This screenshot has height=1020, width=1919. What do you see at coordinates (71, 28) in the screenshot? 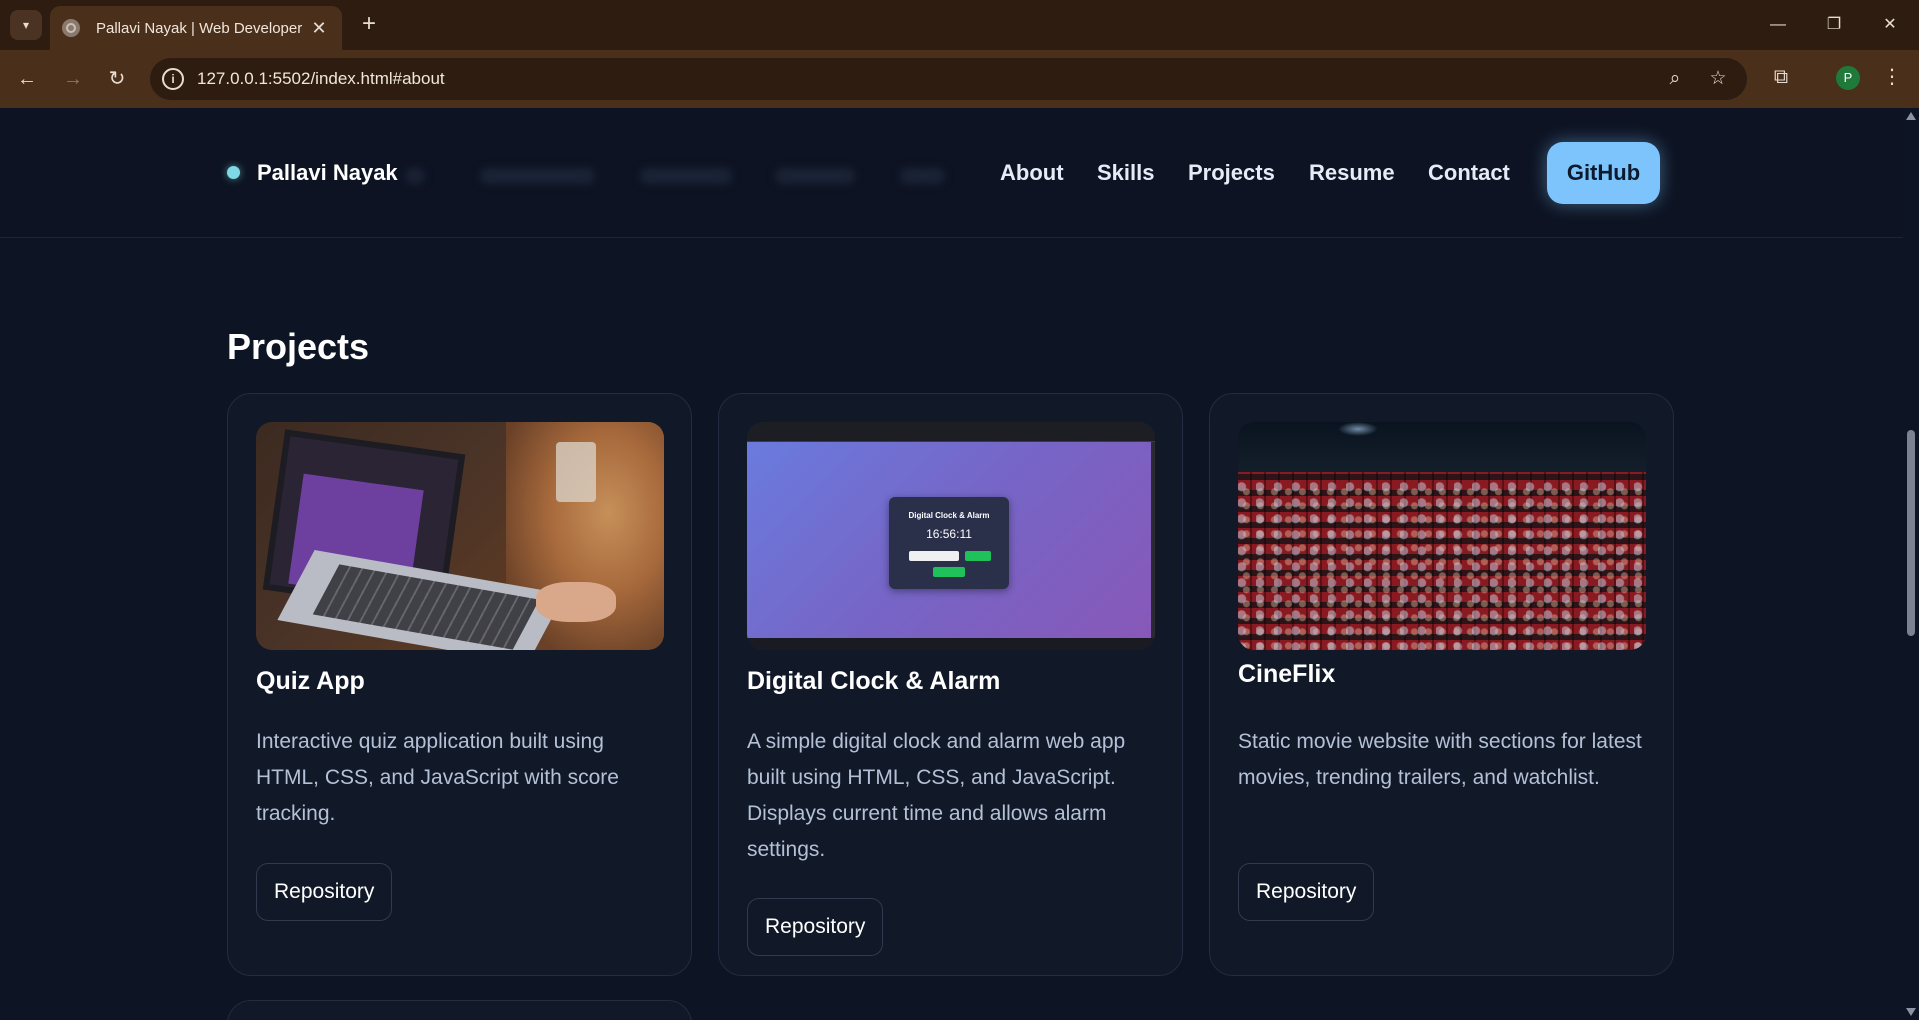
I see `globe-icon` at bounding box center [71, 28].